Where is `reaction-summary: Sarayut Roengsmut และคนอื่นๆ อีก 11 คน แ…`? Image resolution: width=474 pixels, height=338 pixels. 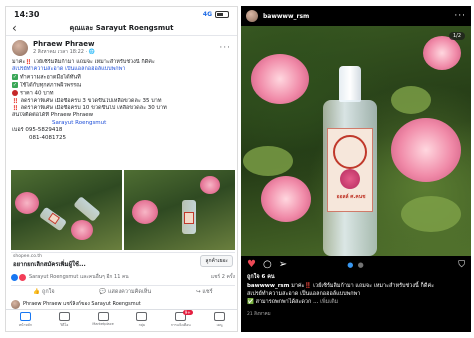
reaction-summary: Sarayut Roengsmut และคนอื่นๆ อีก 11 คน แ… is located at coordinates (123, 277).